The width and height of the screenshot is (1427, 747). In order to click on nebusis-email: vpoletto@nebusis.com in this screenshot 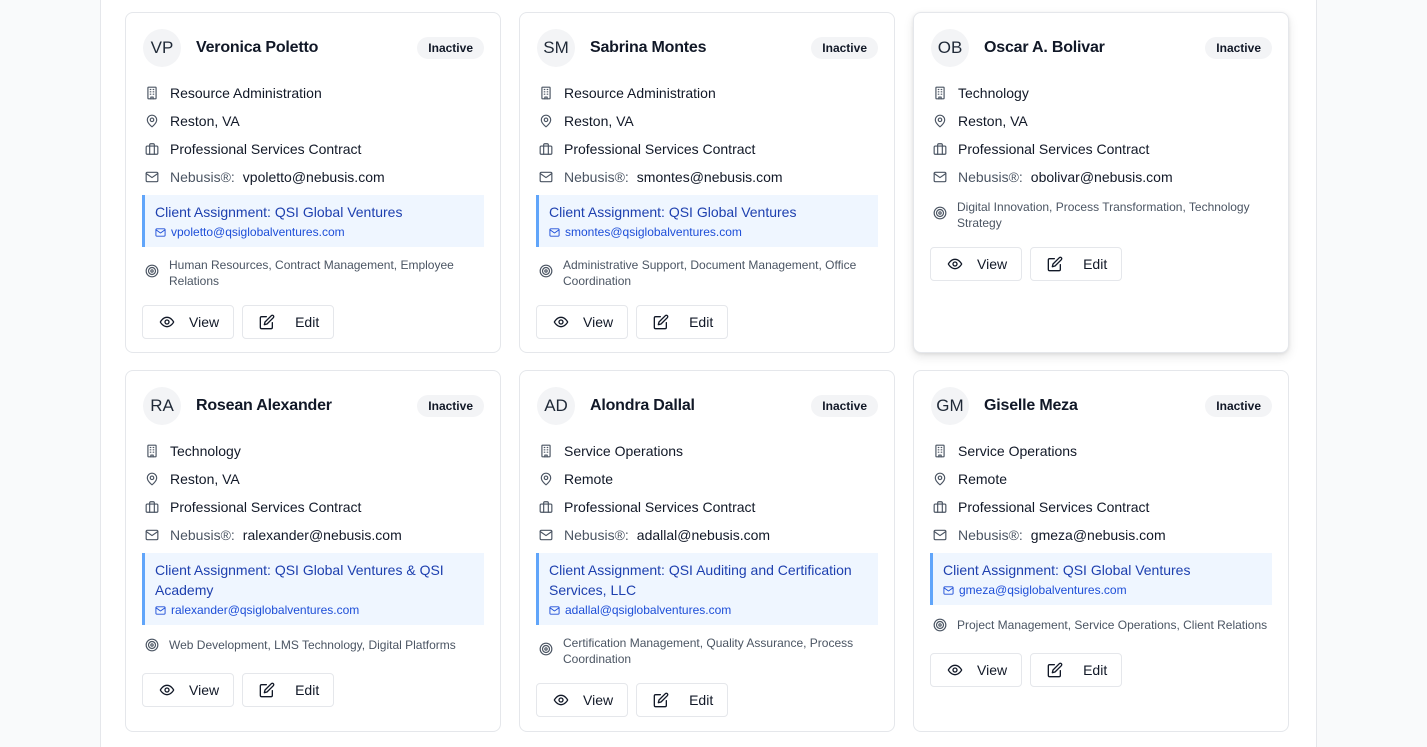, I will do `click(314, 177)`.